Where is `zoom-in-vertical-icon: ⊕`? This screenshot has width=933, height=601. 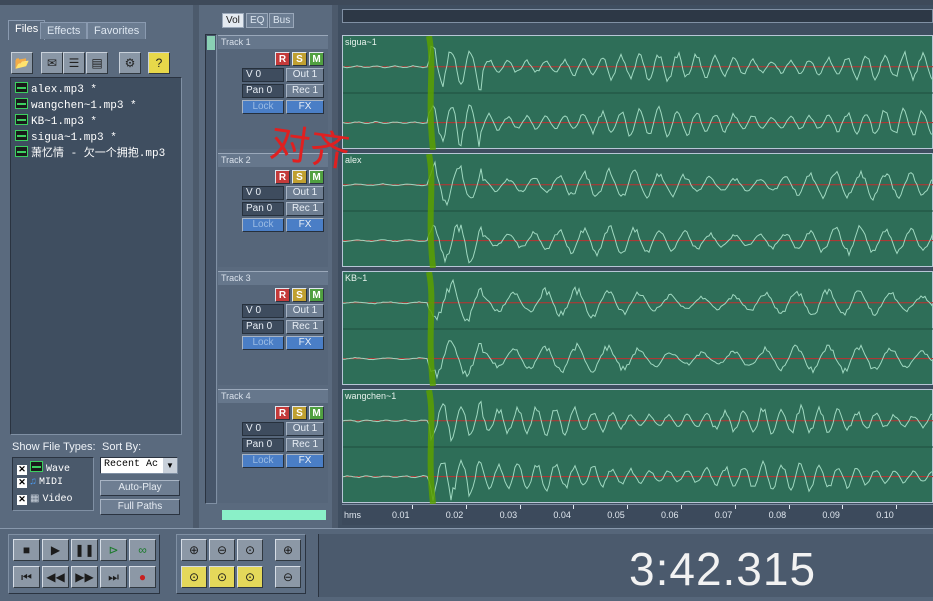 zoom-in-vertical-icon: ⊕ is located at coordinates (288, 550).